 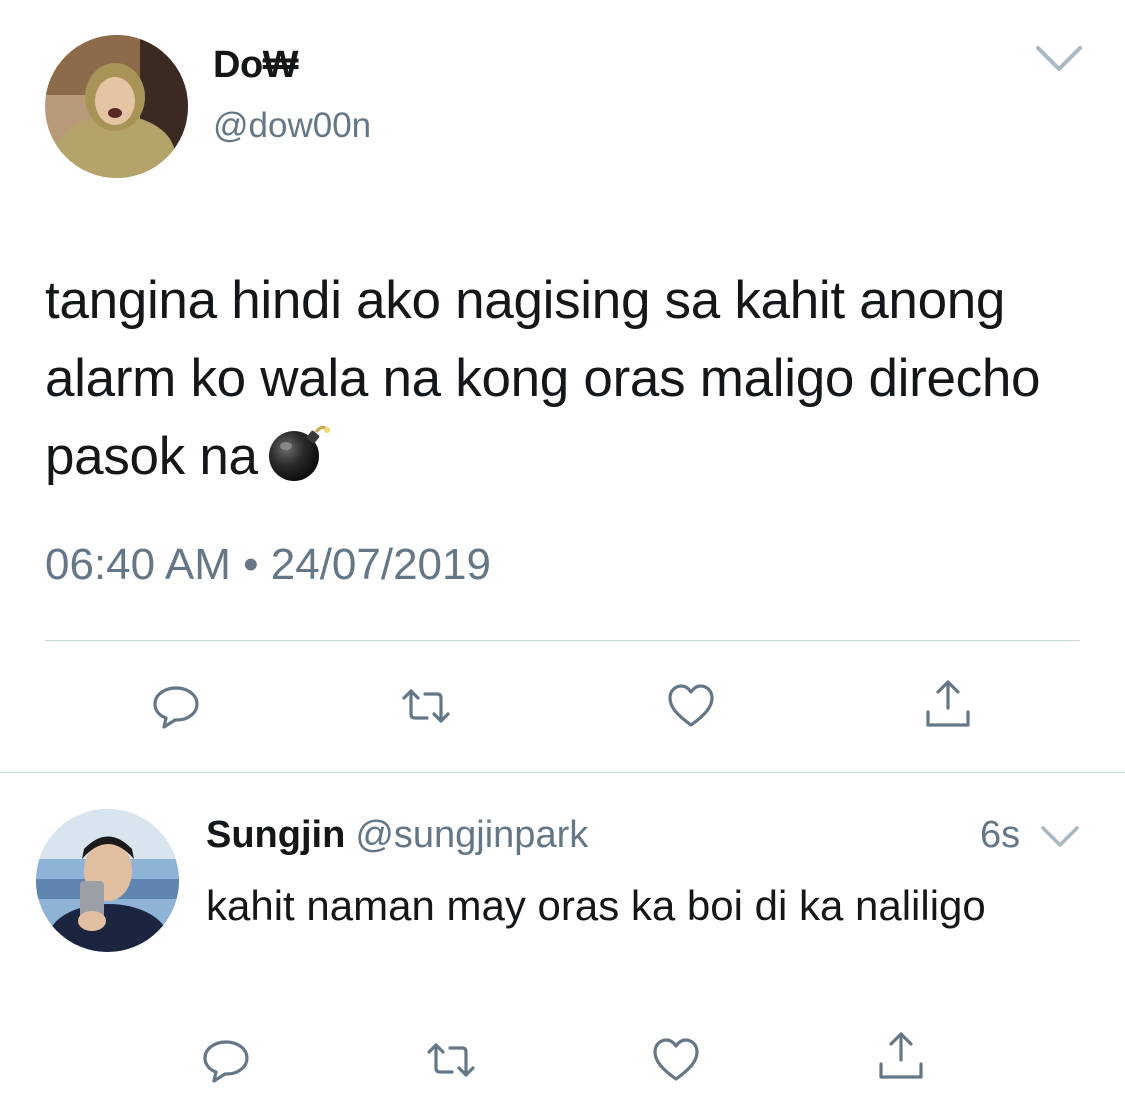 I want to click on reply-author-avatar, so click(x=107, y=880).